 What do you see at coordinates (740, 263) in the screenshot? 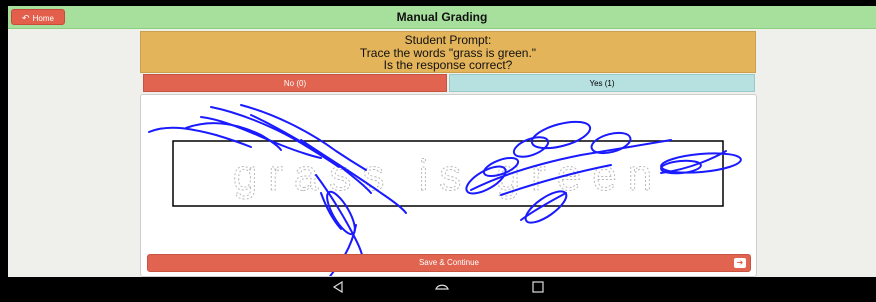
I see `right-arrow-icon: ➜` at bounding box center [740, 263].